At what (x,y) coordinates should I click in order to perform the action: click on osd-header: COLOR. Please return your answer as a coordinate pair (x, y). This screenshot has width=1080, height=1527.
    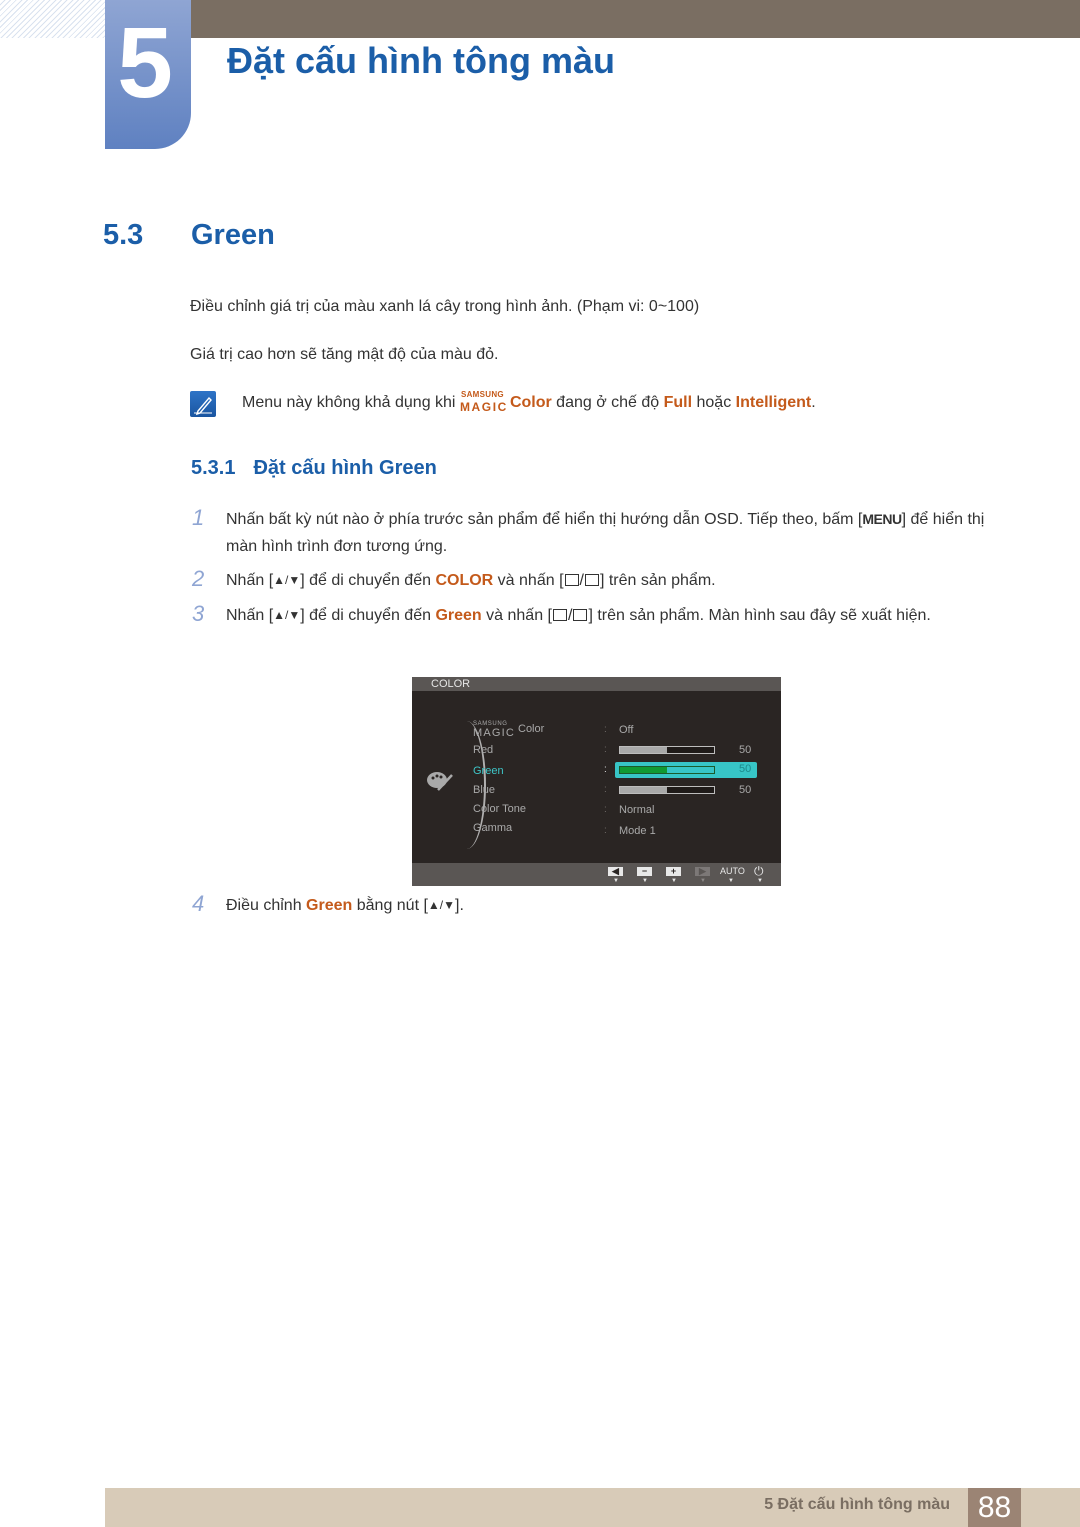
    Looking at the image, I should click on (596, 684).